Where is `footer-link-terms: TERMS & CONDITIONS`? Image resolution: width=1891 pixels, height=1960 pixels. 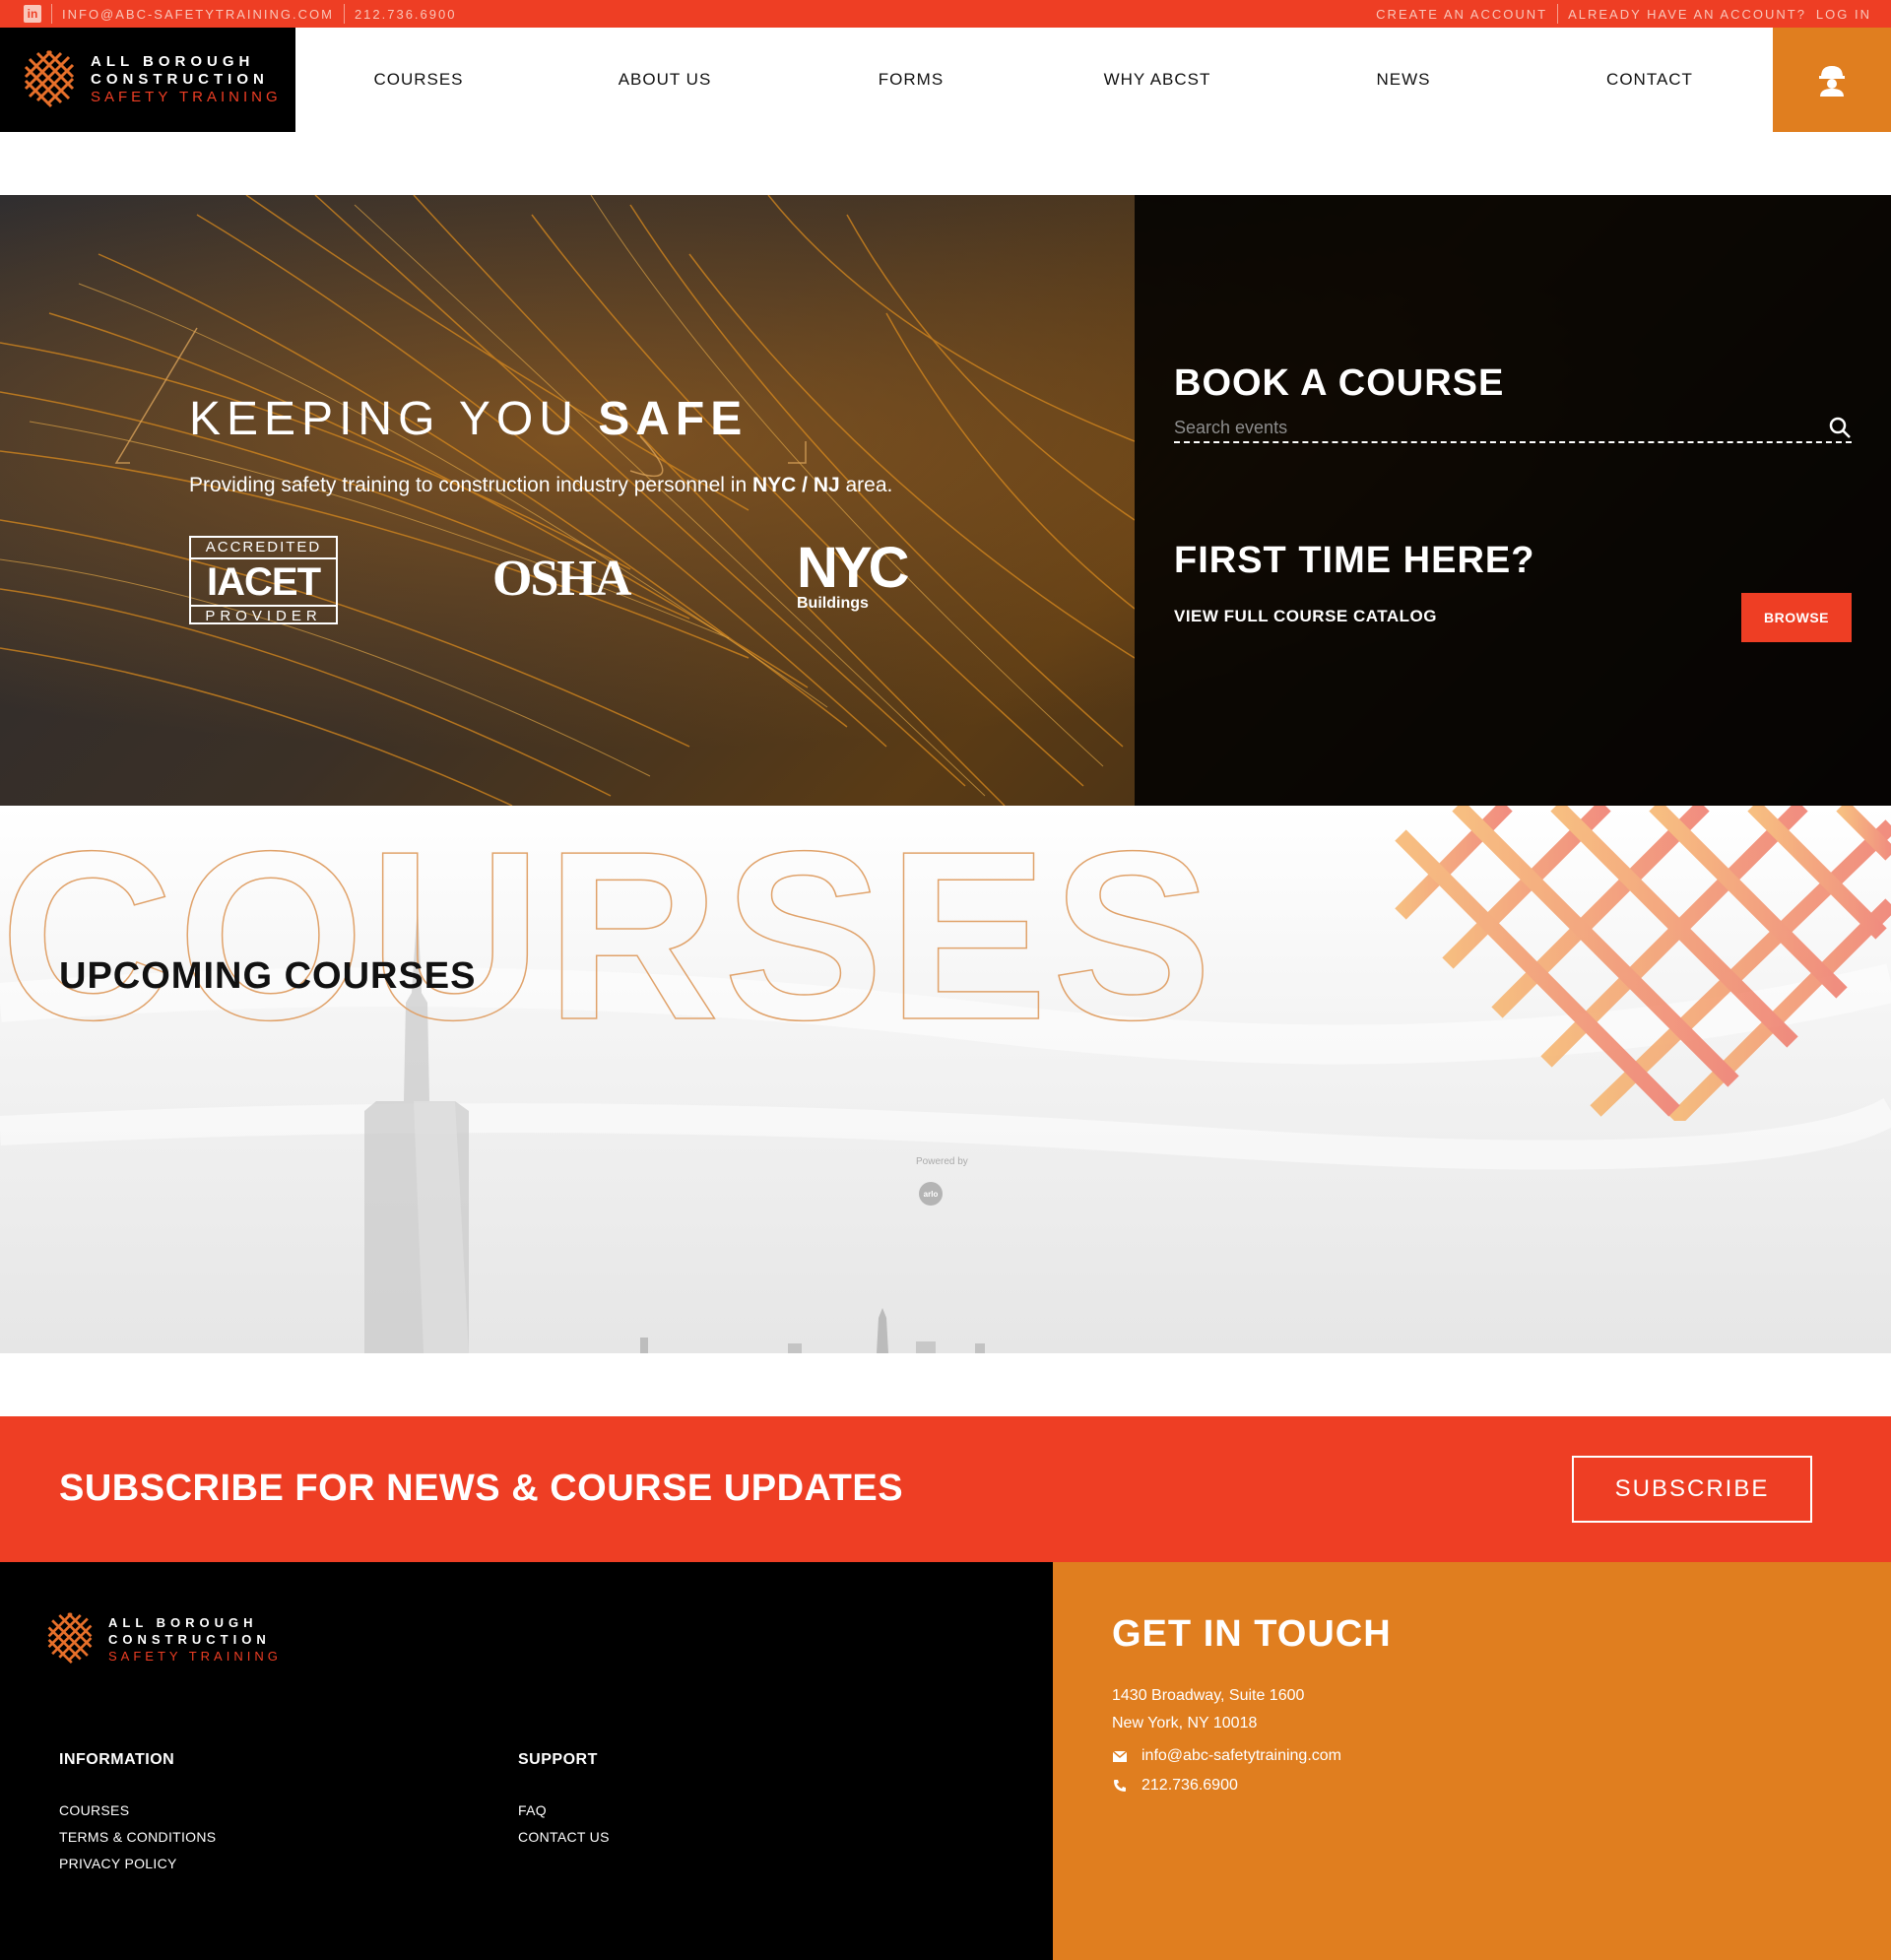 footer-link-terms: TERMS & CONDITIONS is located at coordinates (137, 1837).